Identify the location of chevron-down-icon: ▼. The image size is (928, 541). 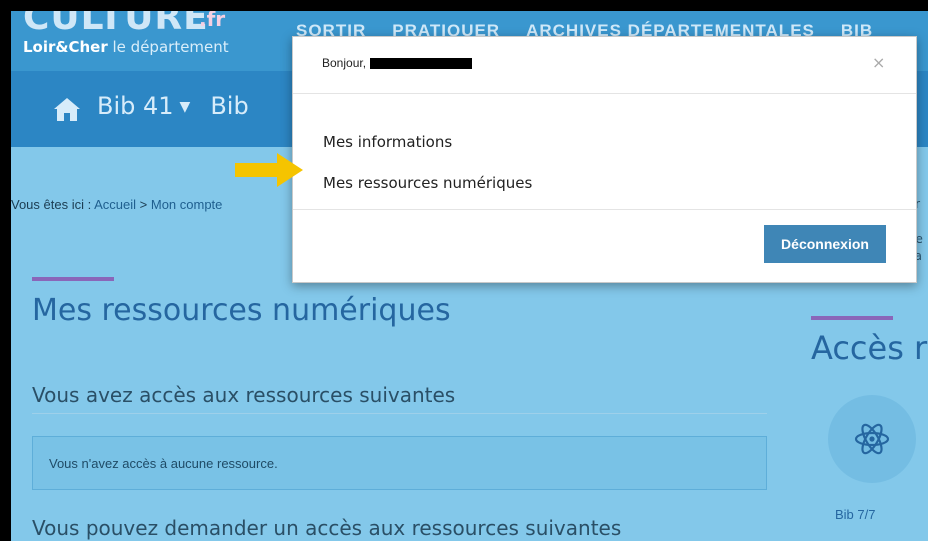
(185, 107).